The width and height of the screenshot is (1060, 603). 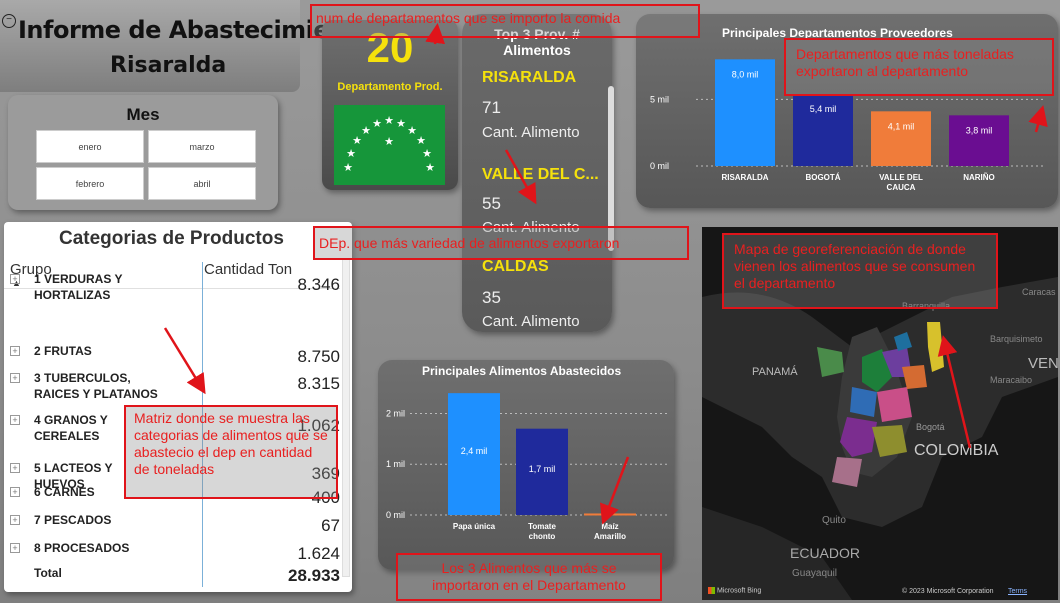 What do you see at coordinates (73, 468) in the screenshot?
I see `row-group-name-line: 5 LACTEOS Y` at bounding box center [73, 468].